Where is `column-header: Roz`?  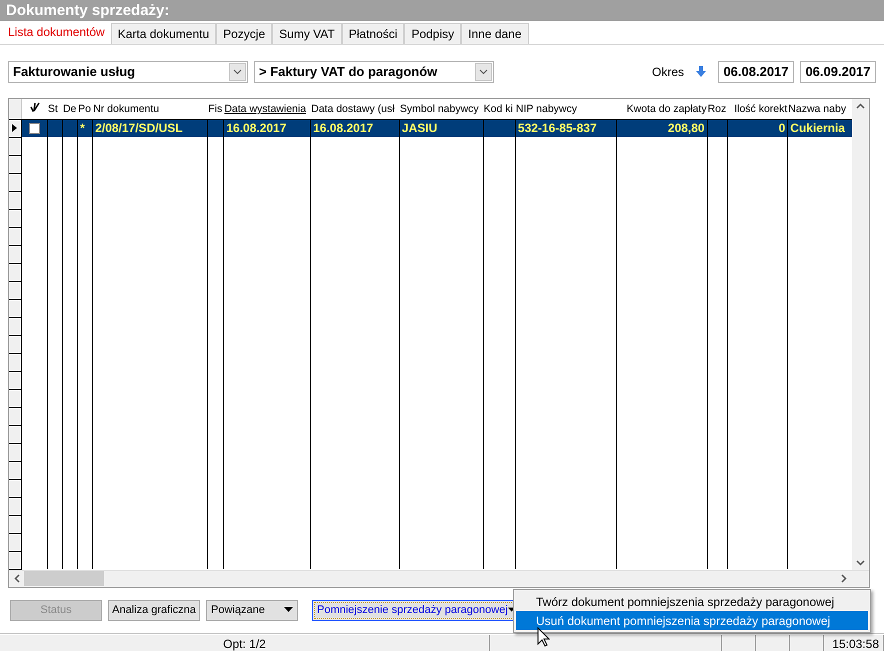 column-header: Roz is located at coordinates (717, 108).